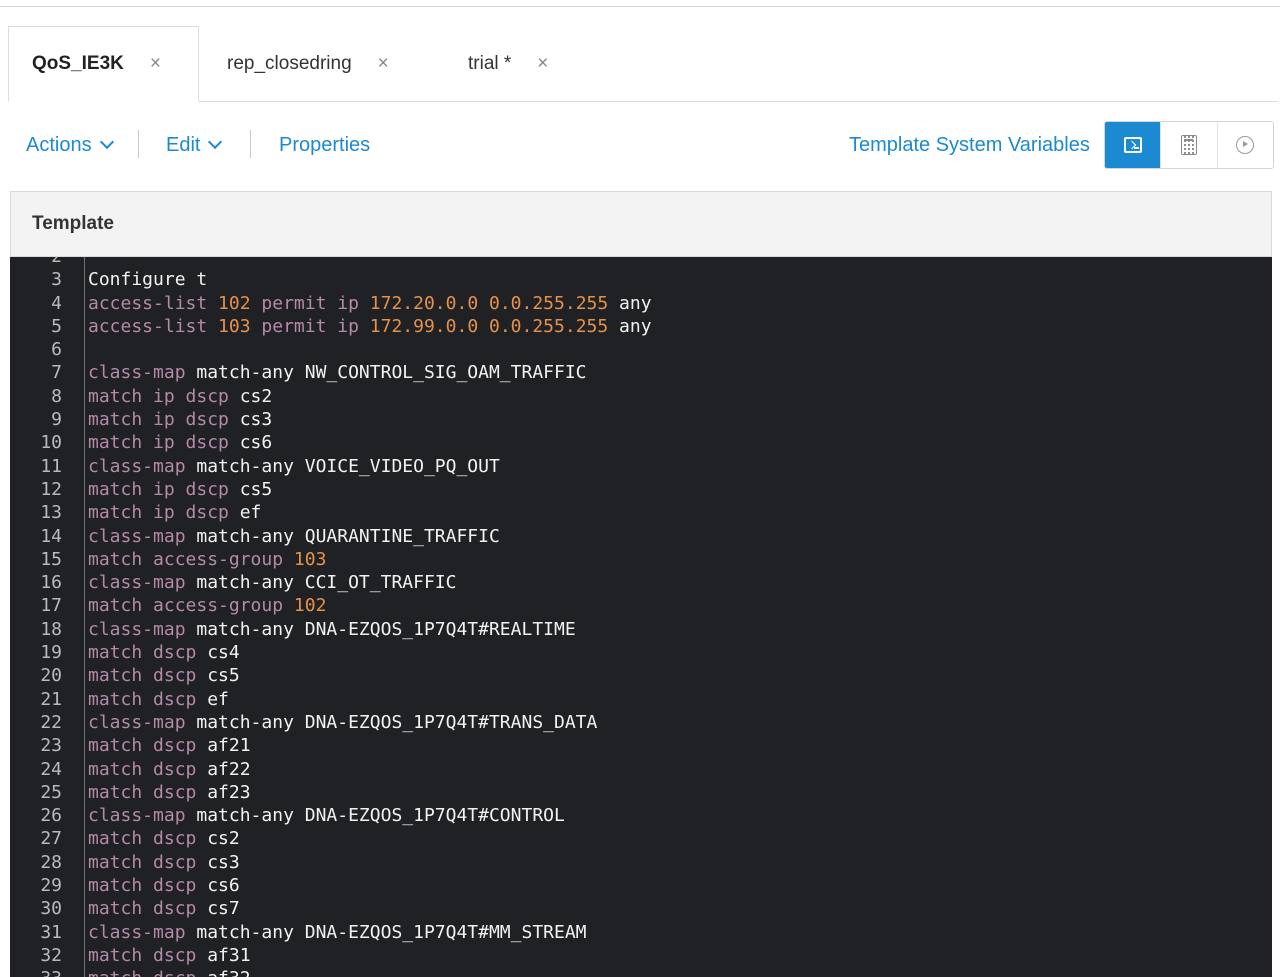 The height and width of the screenshot is (977, 1280). I want to click on code-line: 17 match access-group 102, so click(641, 605).